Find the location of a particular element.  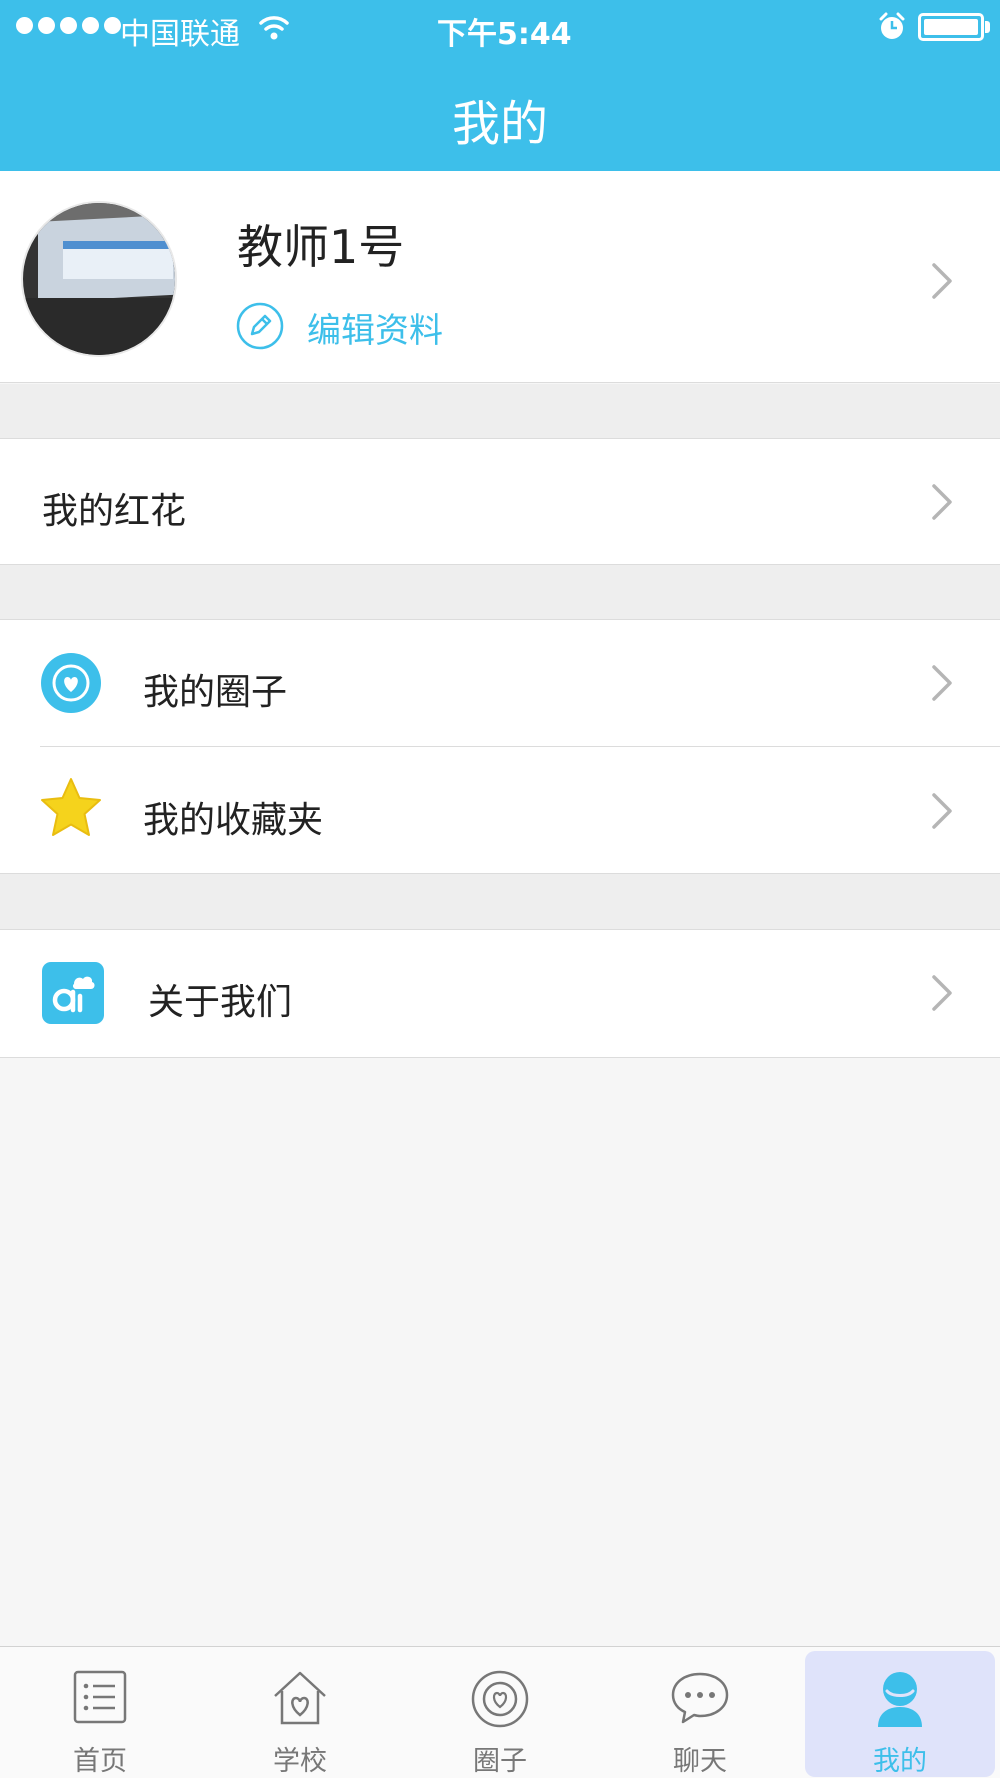

battery-tip is located at coordinates (987, 27).